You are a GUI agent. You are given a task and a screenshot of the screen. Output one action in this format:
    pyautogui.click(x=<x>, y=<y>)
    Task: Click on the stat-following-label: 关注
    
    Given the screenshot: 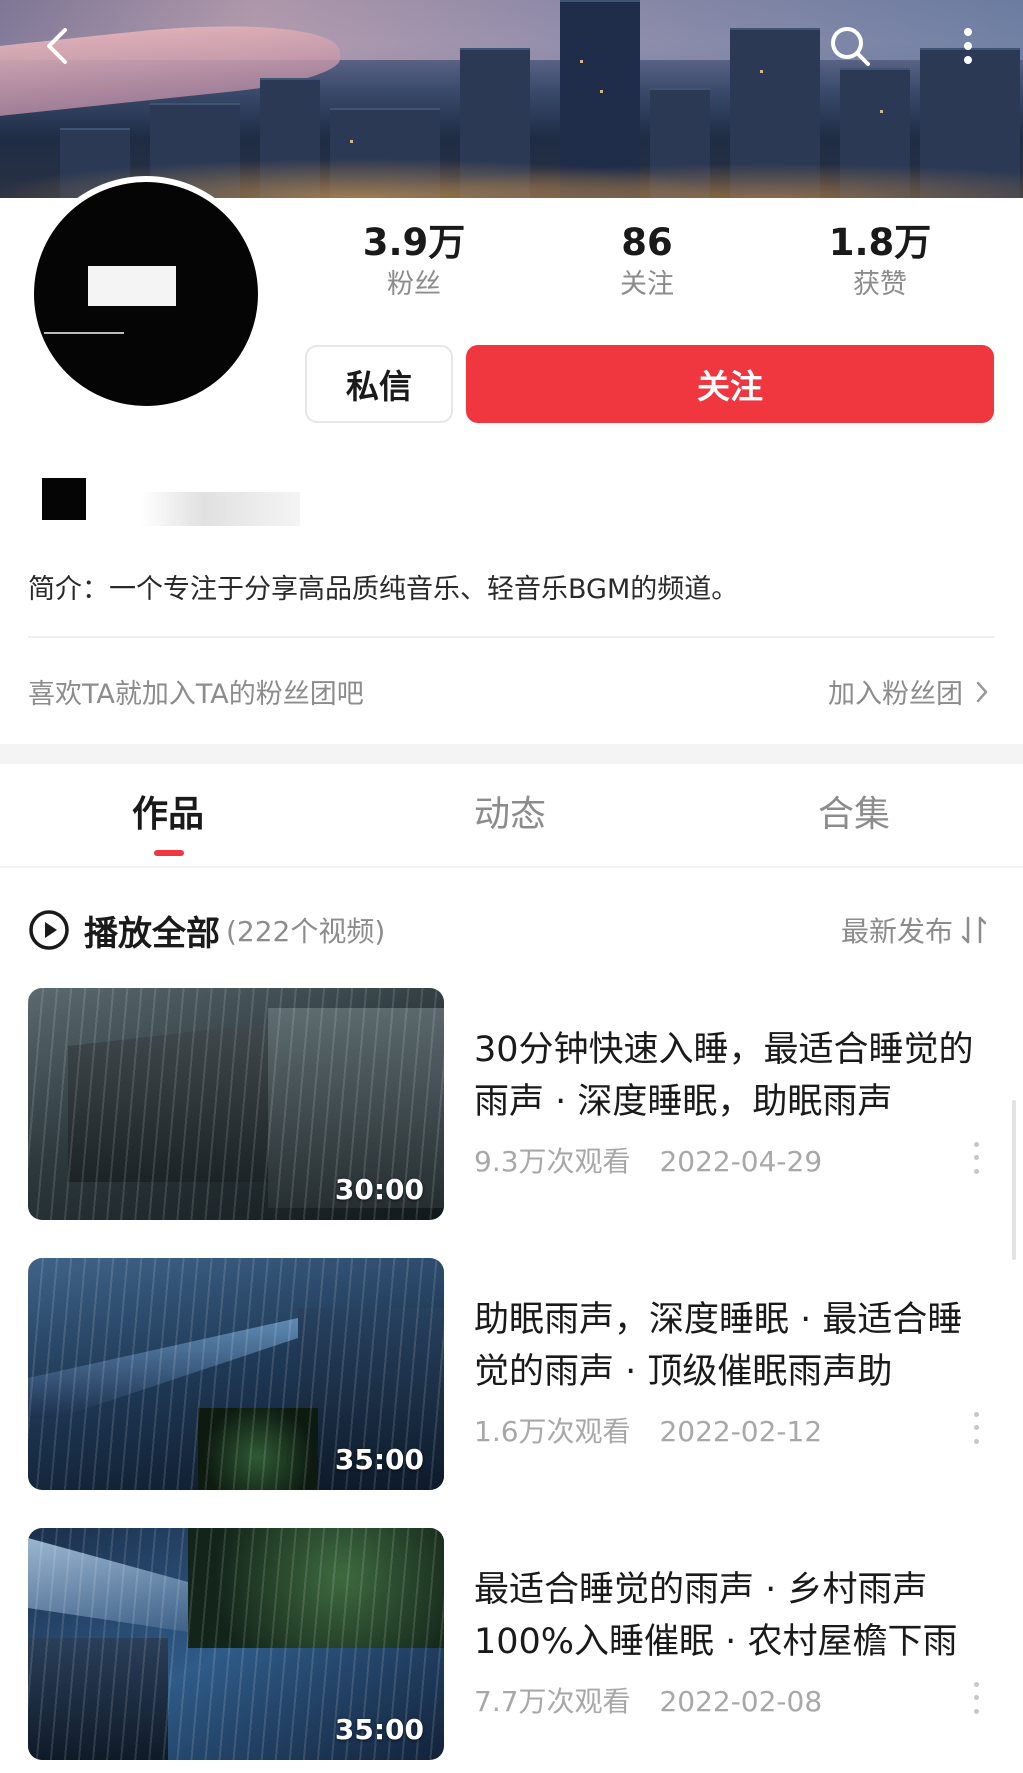 What is the action you would take?
    pyautogui.click(x=647, y=284)
    